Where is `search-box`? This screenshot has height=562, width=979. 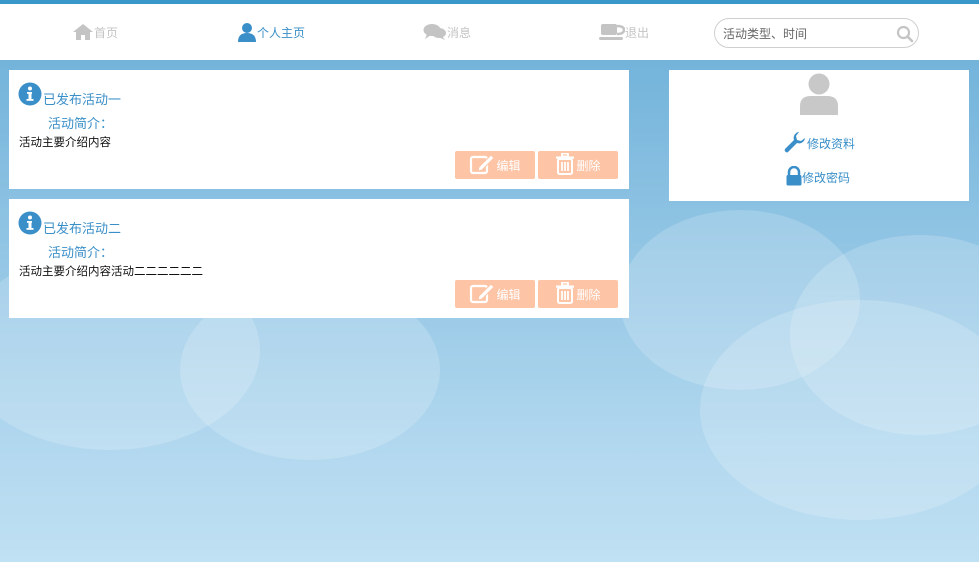 search-box is located at coordinates (816, 33).